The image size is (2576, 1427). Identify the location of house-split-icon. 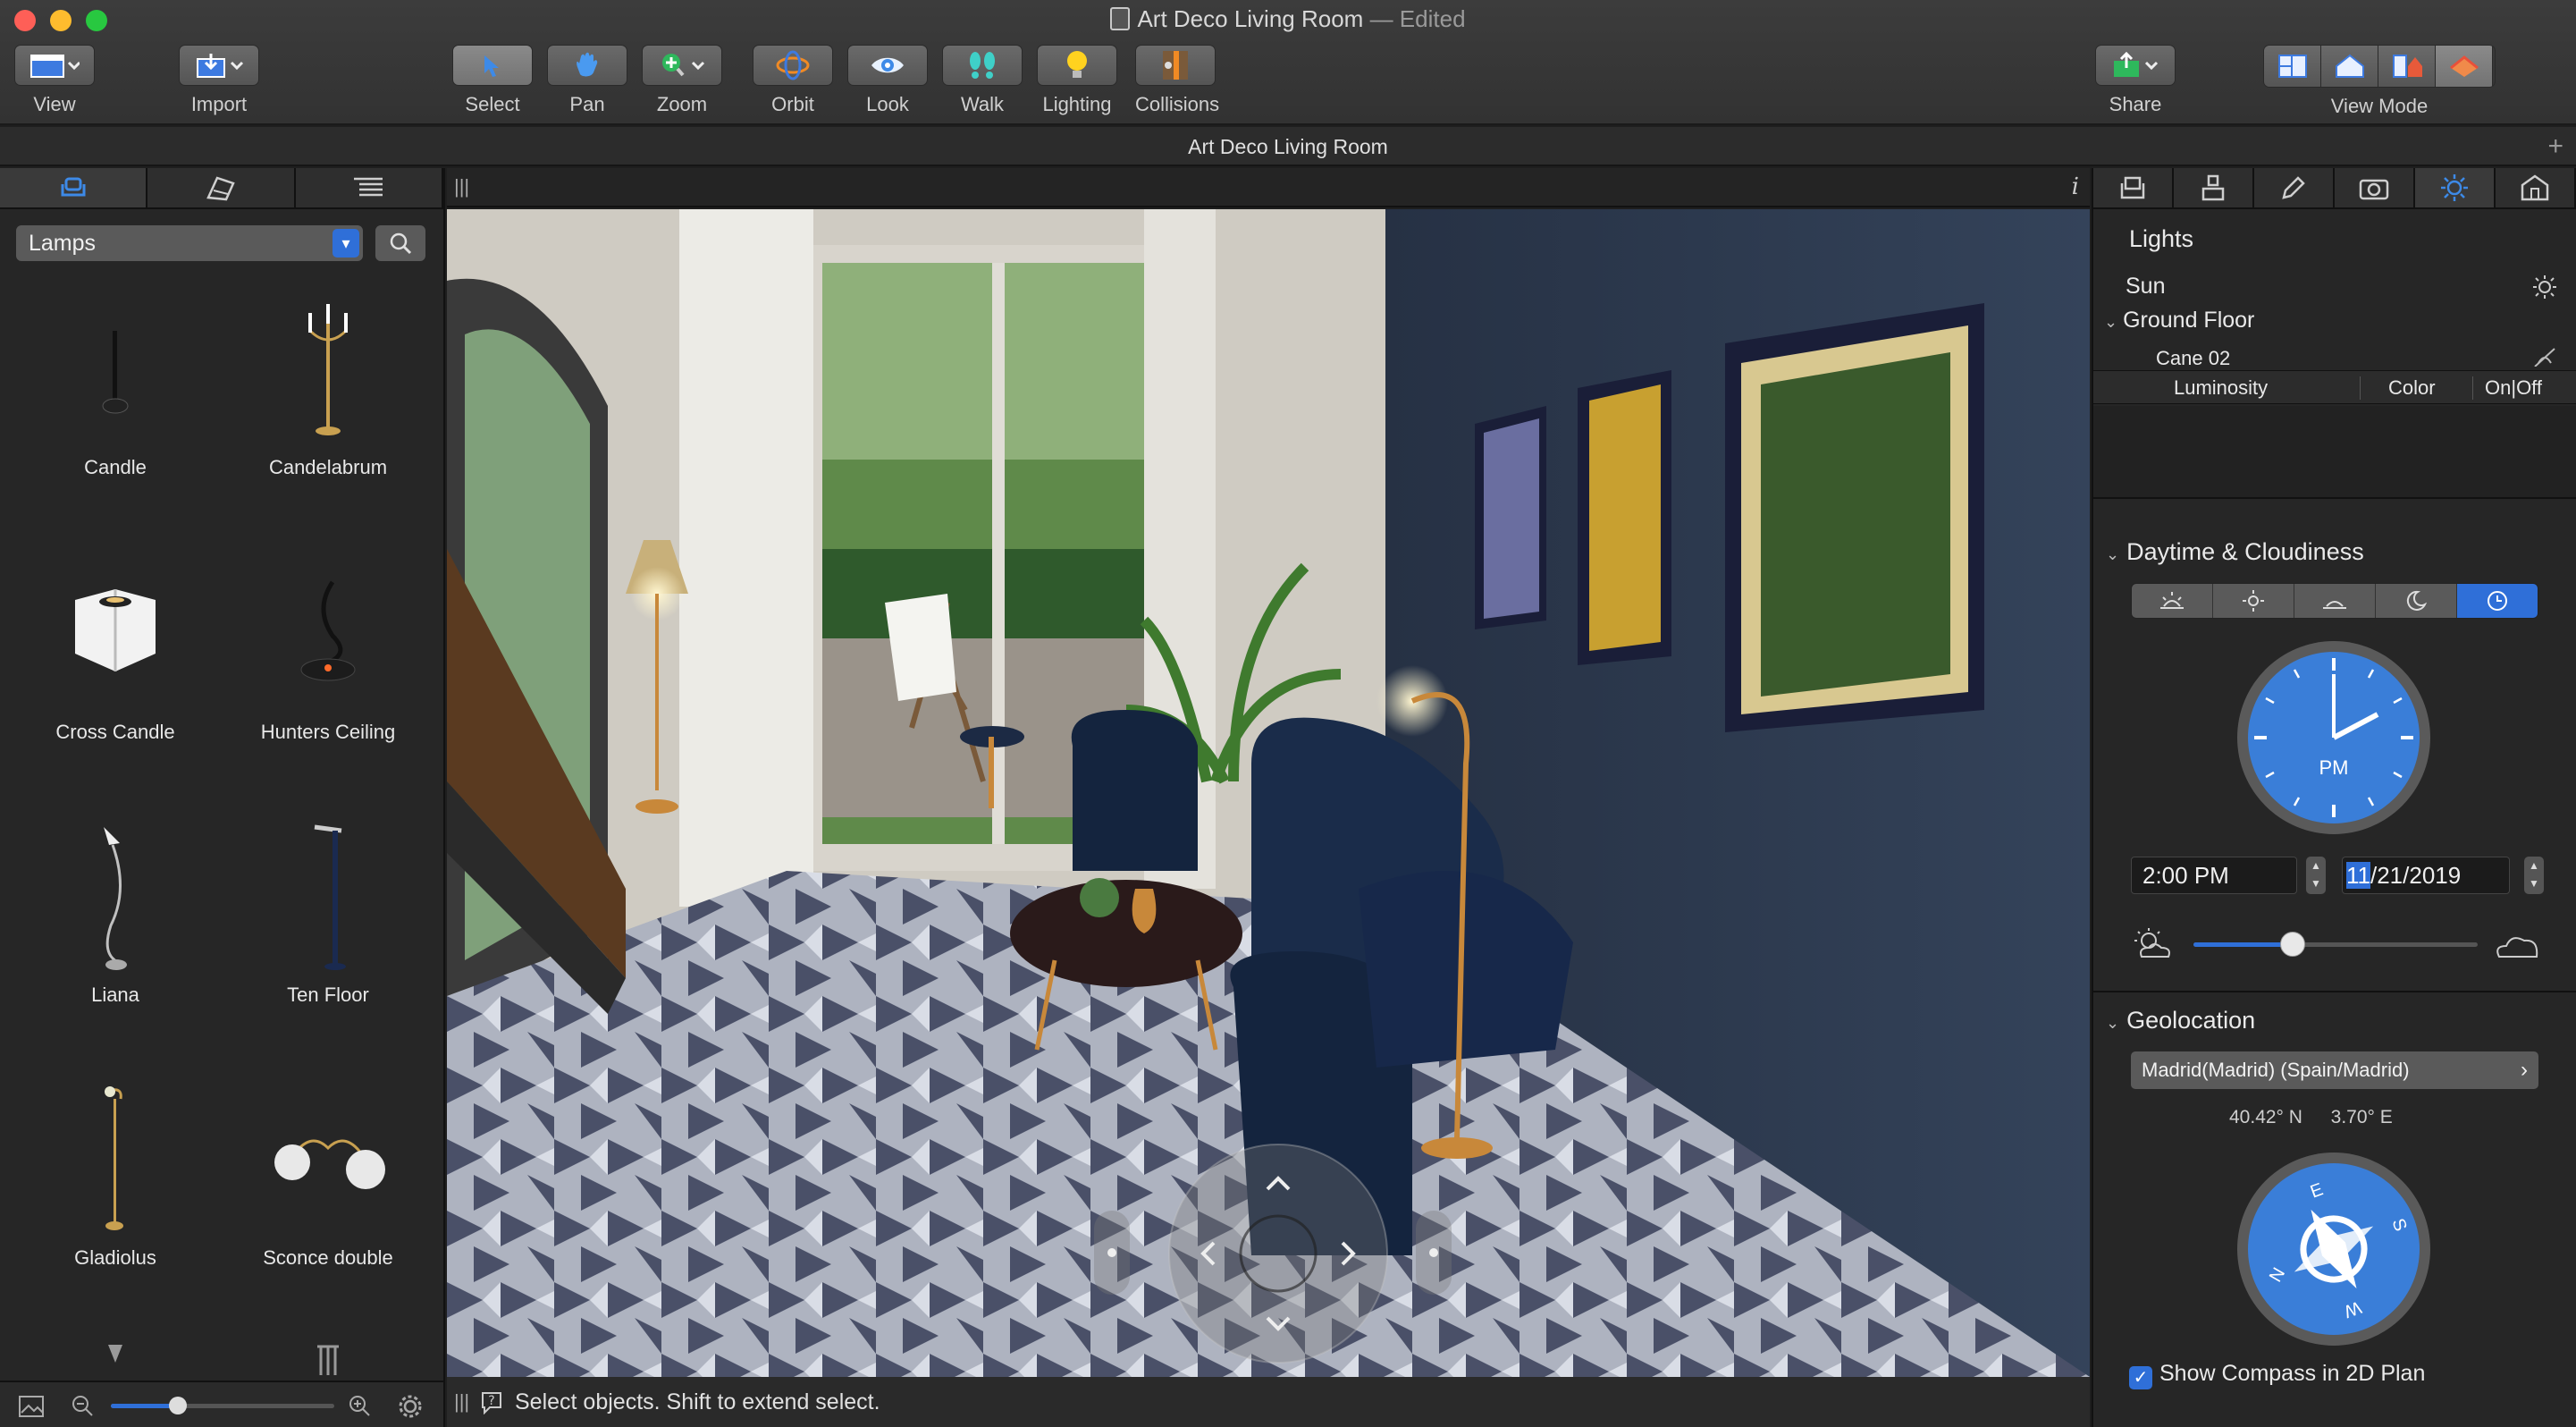
(2407, 66).